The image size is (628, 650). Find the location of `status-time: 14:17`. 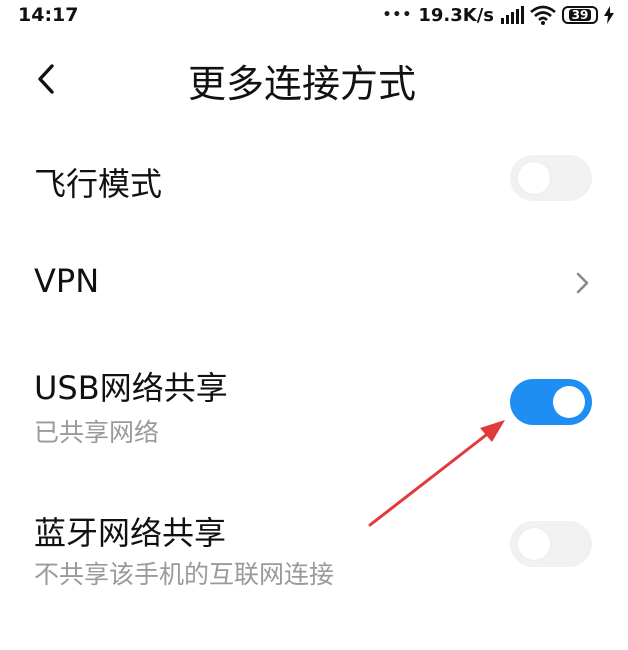

status-time: 14:17 is located at coordinates (48, 15).